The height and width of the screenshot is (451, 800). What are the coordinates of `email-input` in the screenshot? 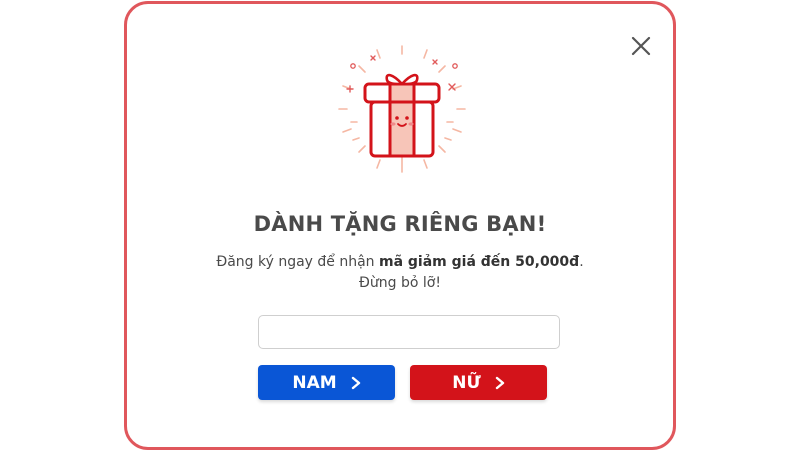 It's located at (409, 332).